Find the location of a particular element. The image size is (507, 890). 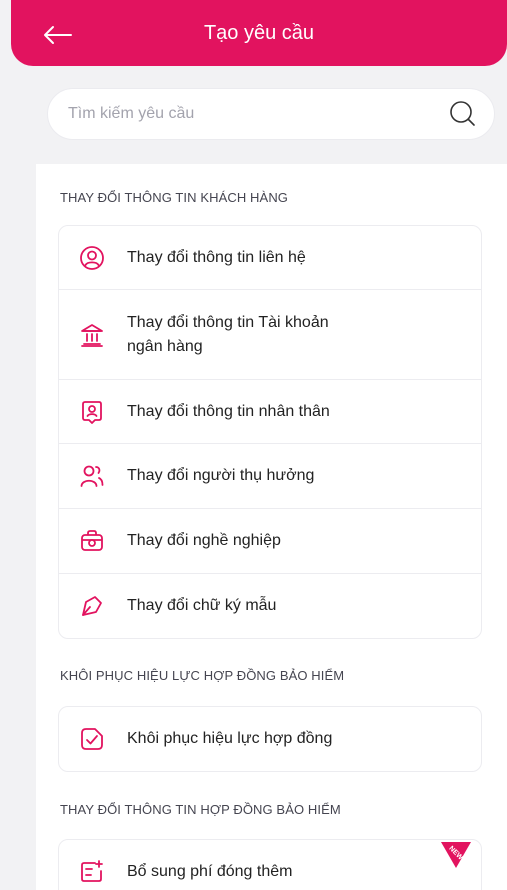

item-change-occupation: Thay đổi nghề nghiệp is located at coordinates (270, 541).